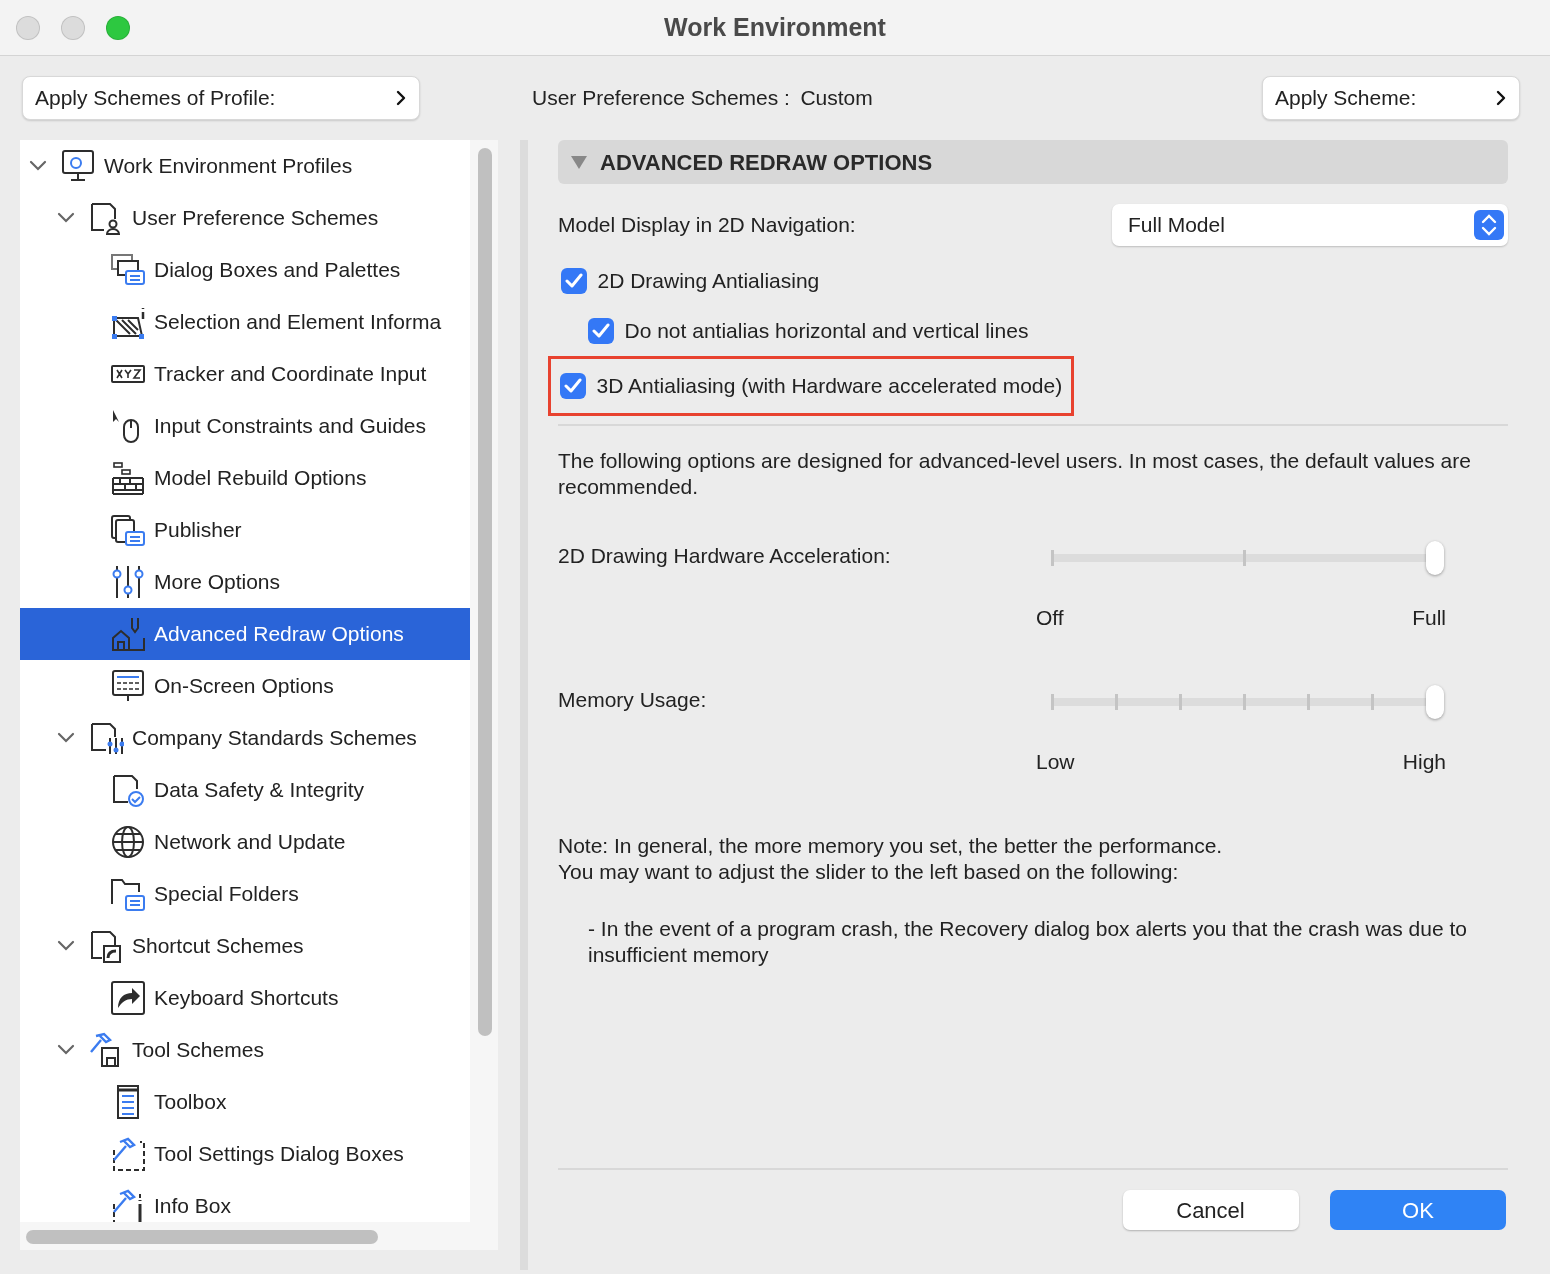 Image resolution: width=1550 pixels, height=1274 pixels. Describe the element at coordinates (245, 1154) in the screenshot. I see `tree-item: Tool Settings Dialog Boxes` at that location.